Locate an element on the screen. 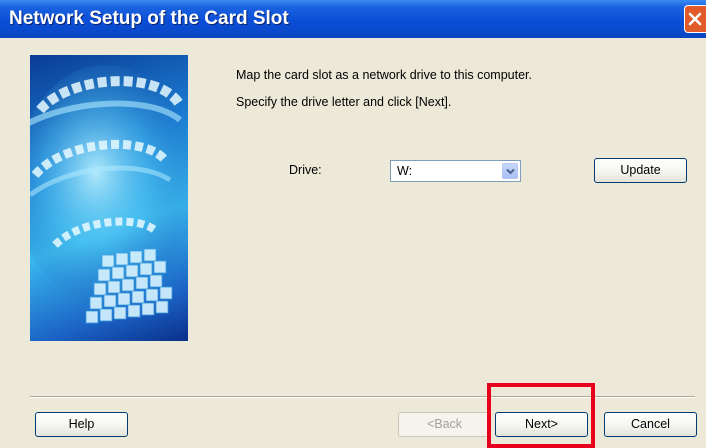  setup-banner-image is located at coordinates (109, 198).